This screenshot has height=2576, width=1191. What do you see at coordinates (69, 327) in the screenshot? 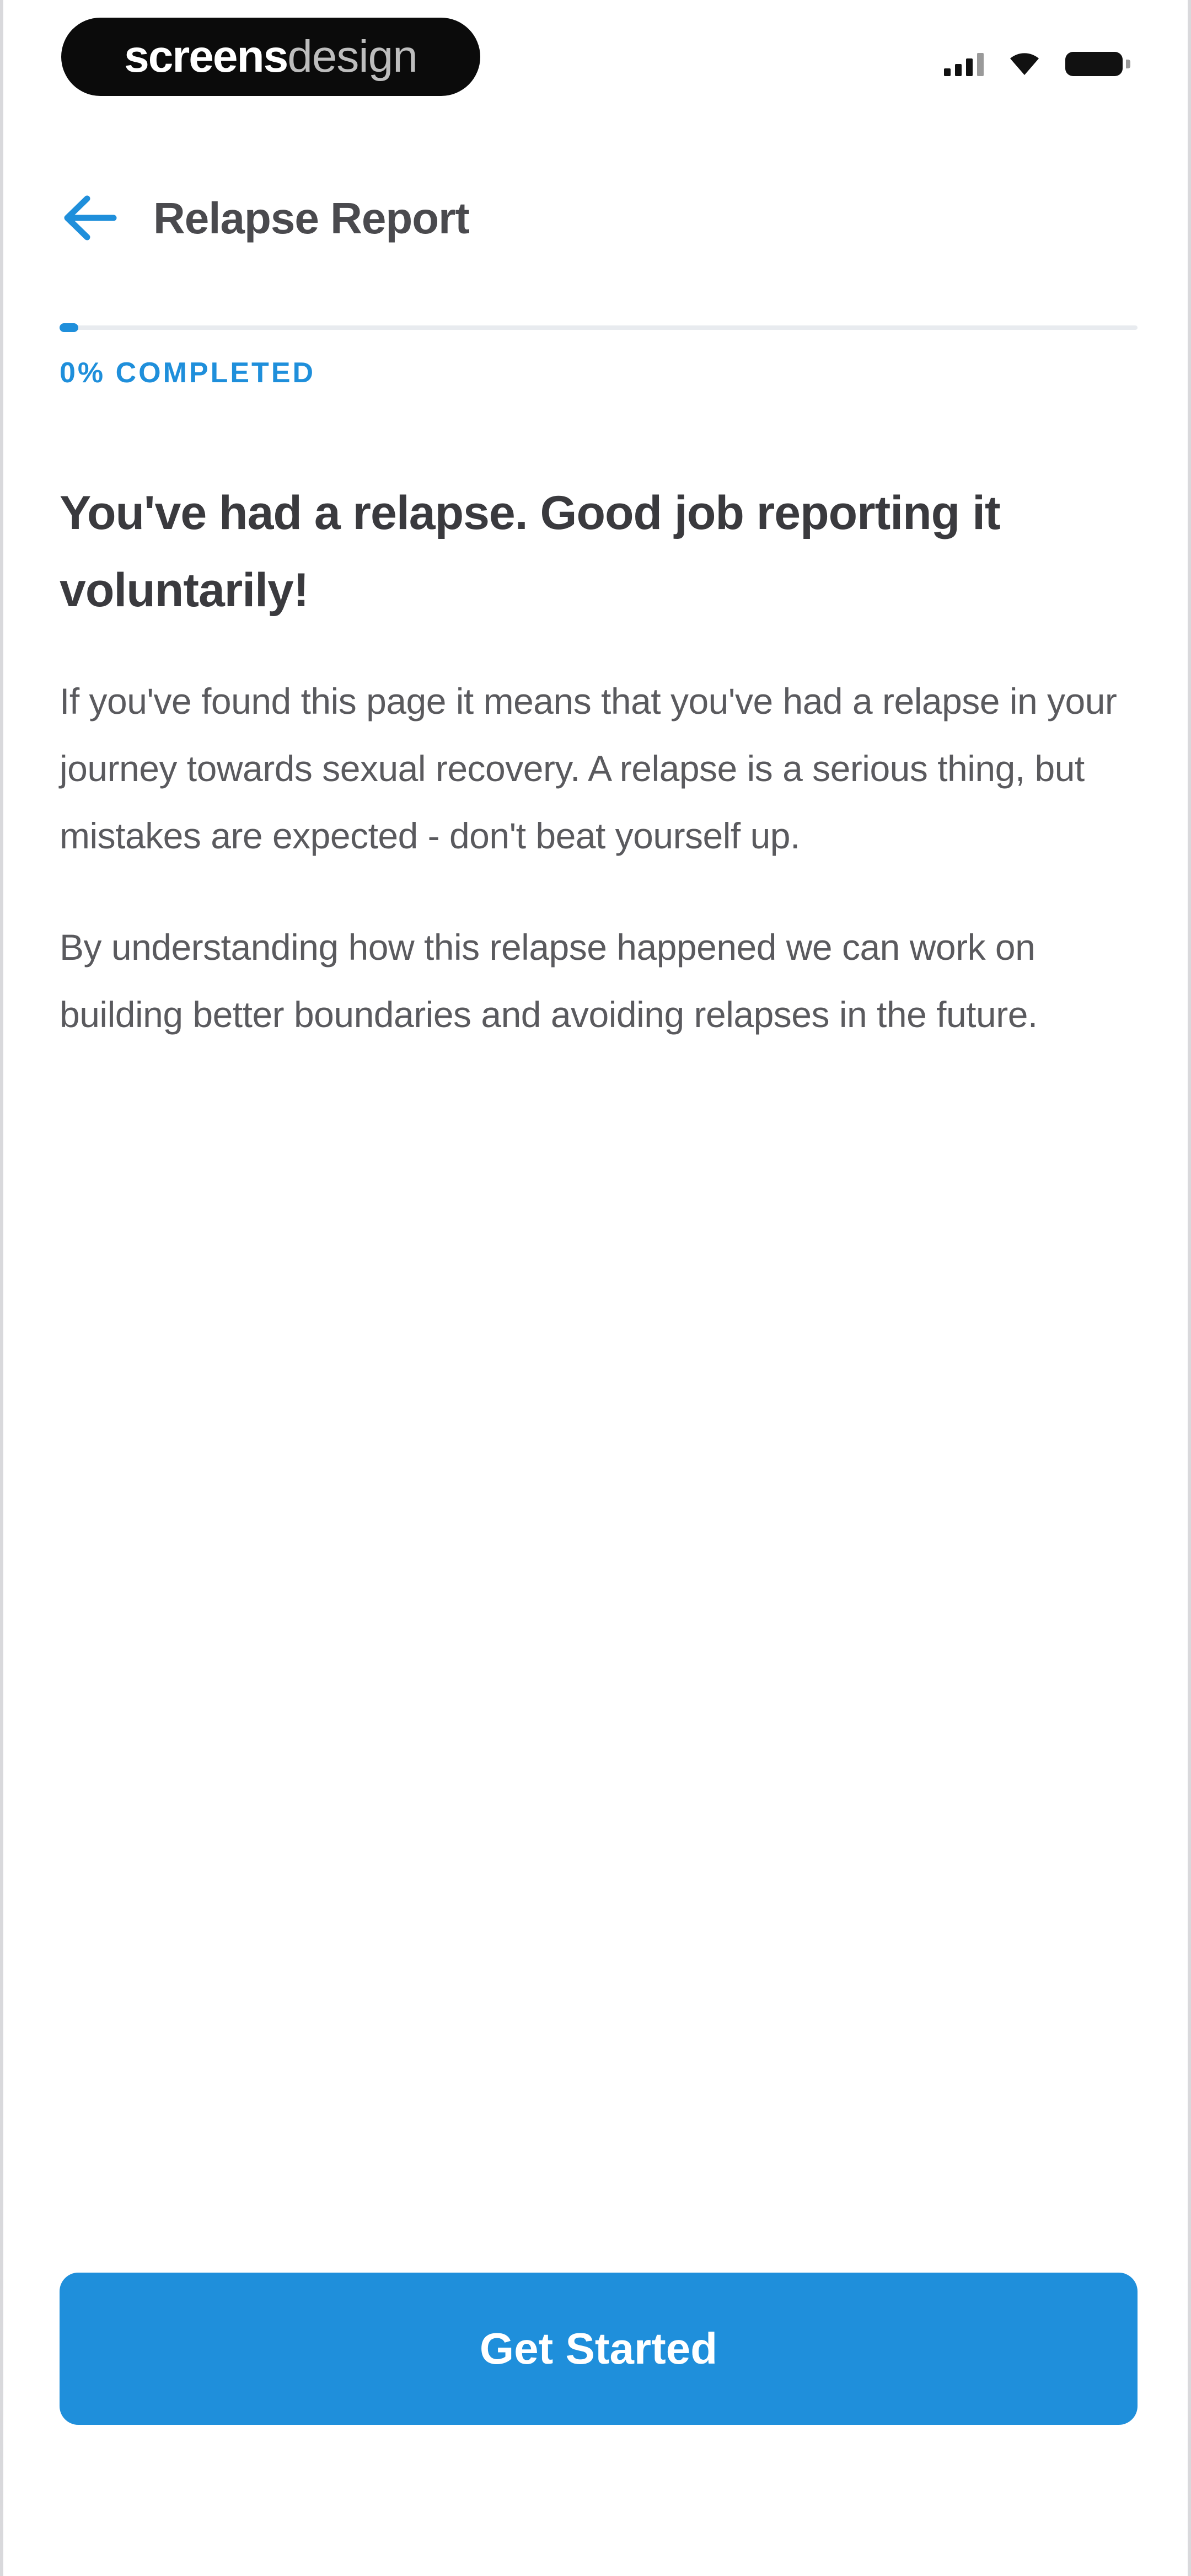
I see `progress-bar-fill` at bounding box center [69, 327].